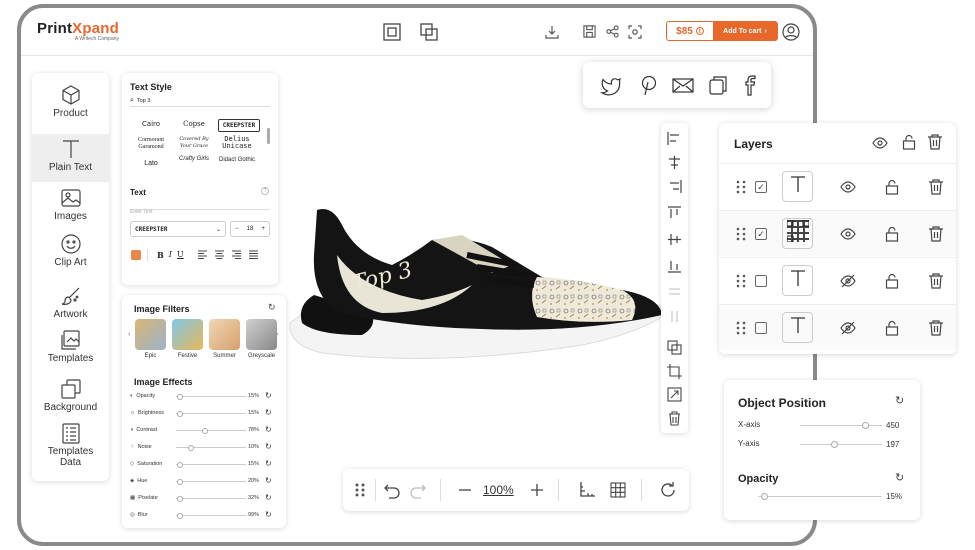  What do you see at coordinates (618, 490) in the screenshot?
I see `grid-icon` at bounding box center [618, 490].